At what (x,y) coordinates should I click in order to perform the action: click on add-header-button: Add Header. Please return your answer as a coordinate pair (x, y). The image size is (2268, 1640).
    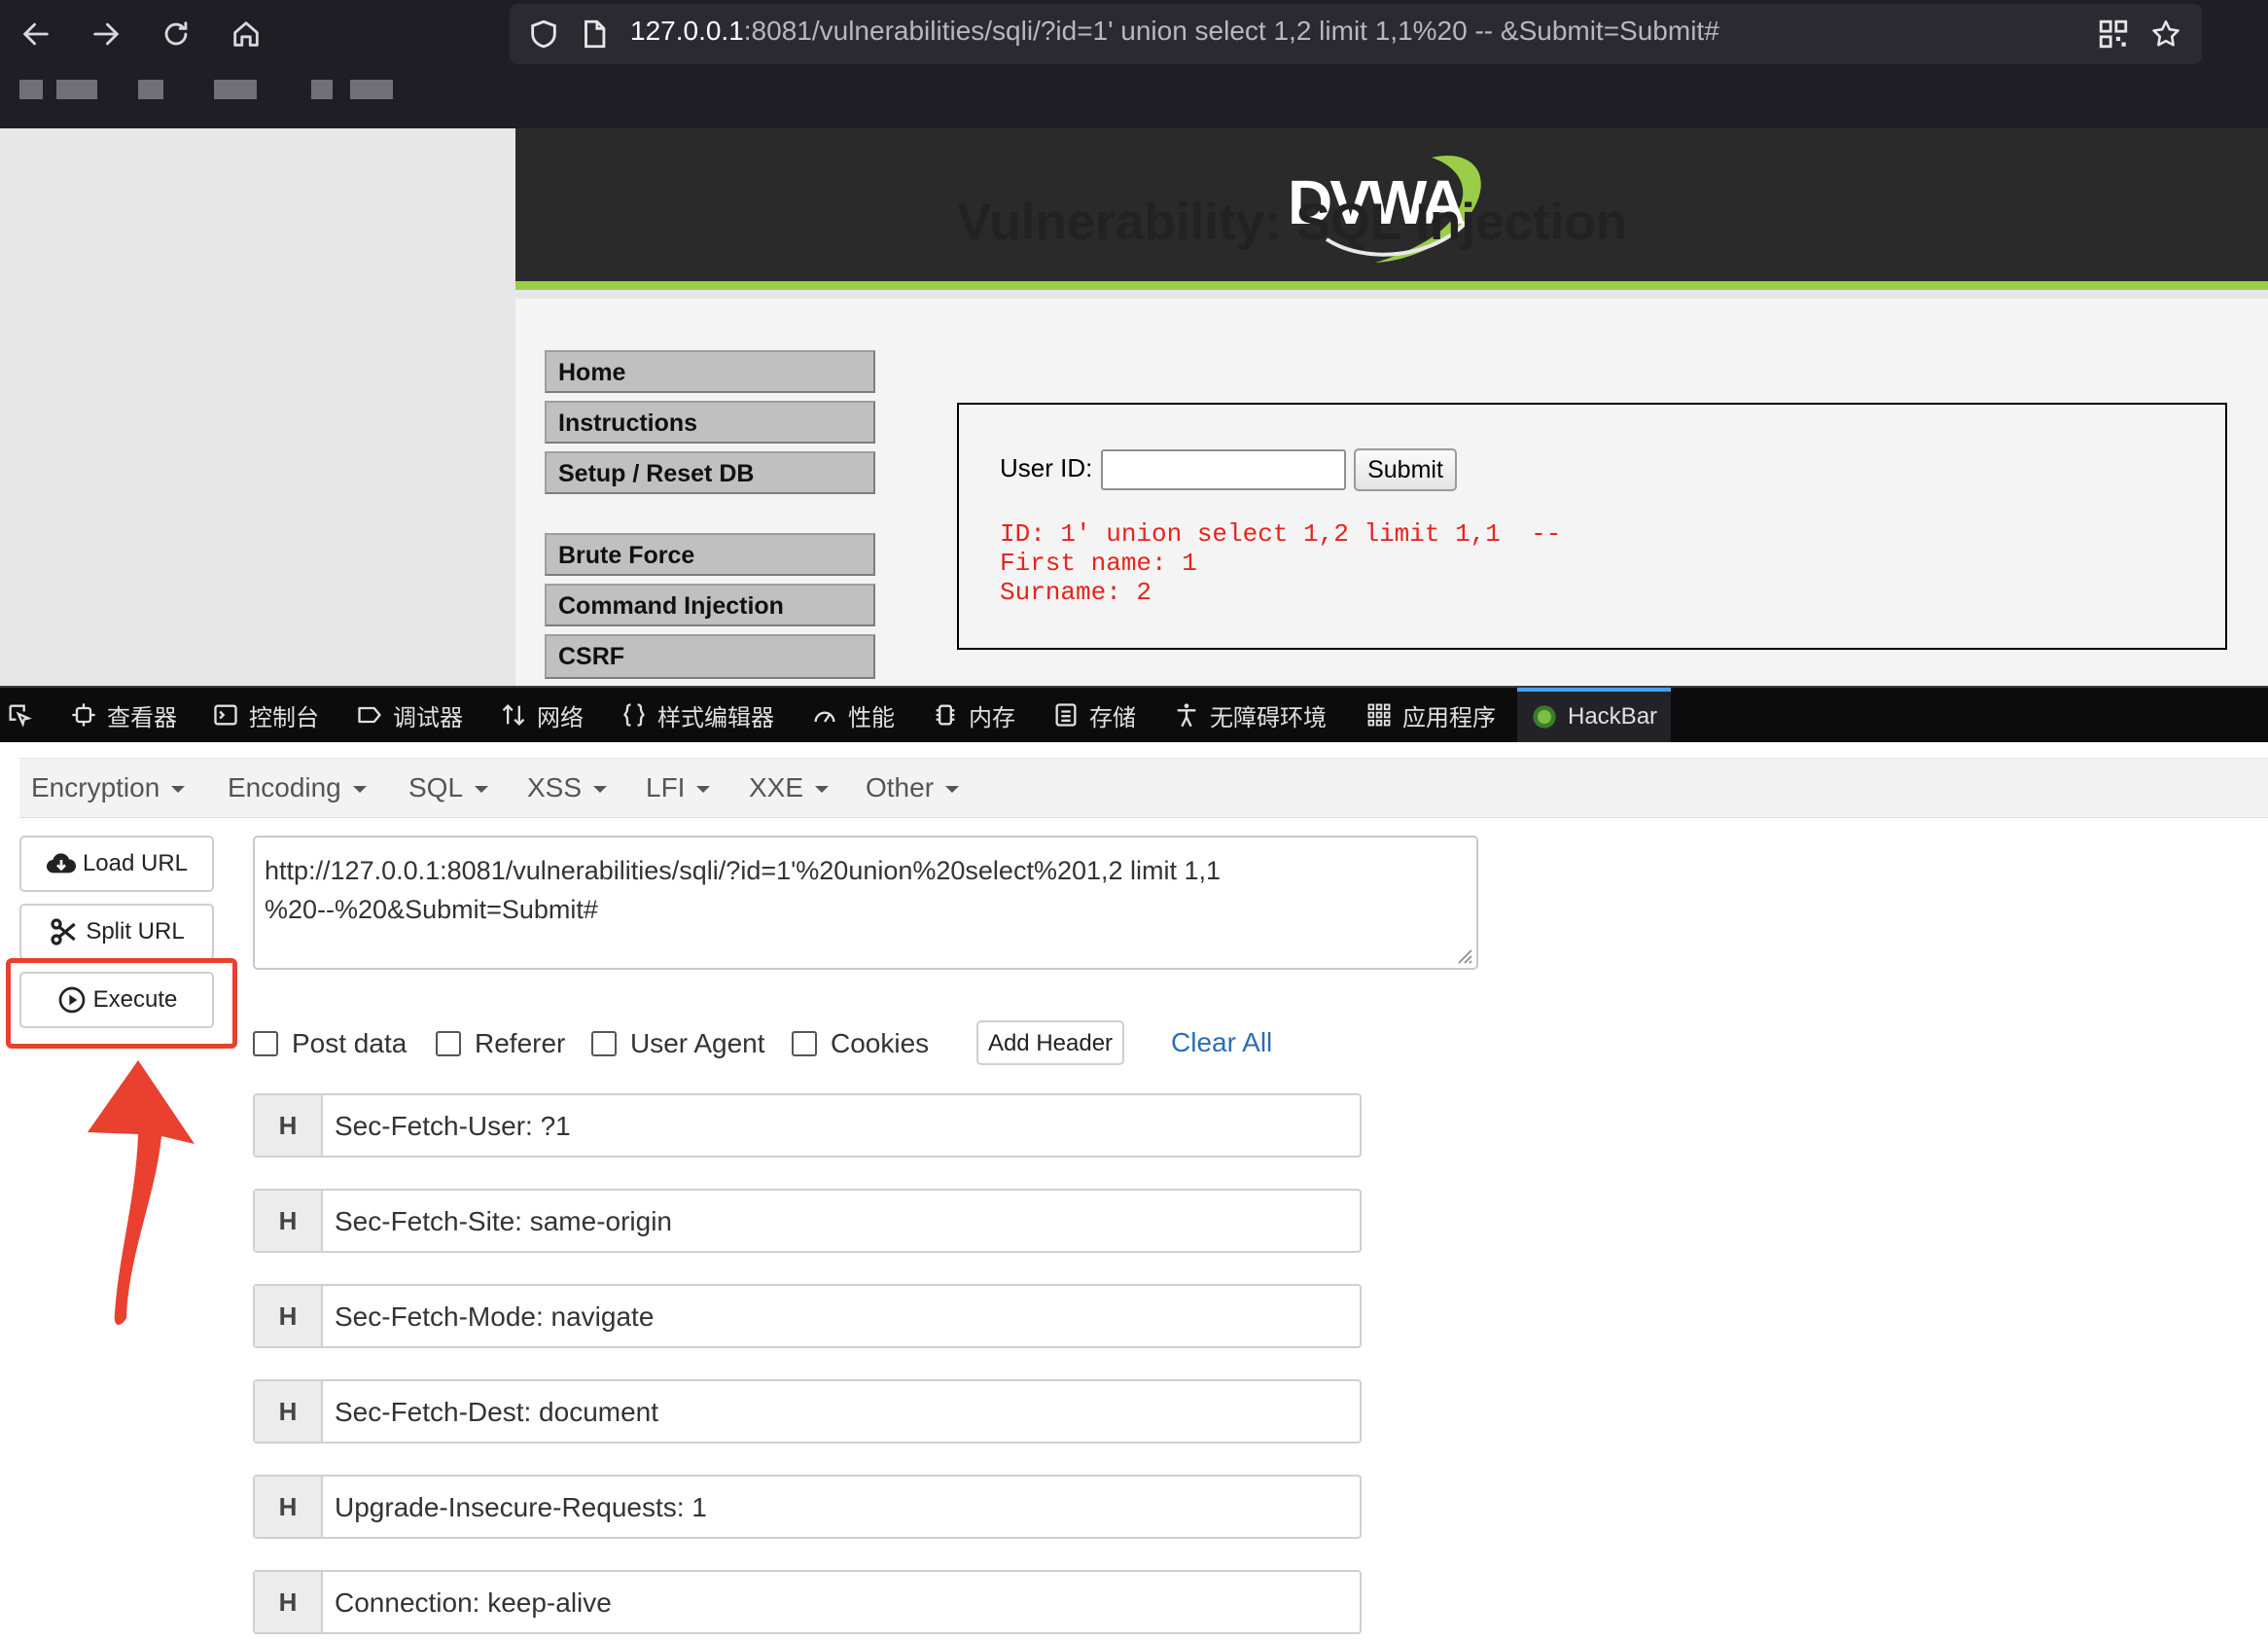
    Looking at the image, I should click on (1050, 1042).